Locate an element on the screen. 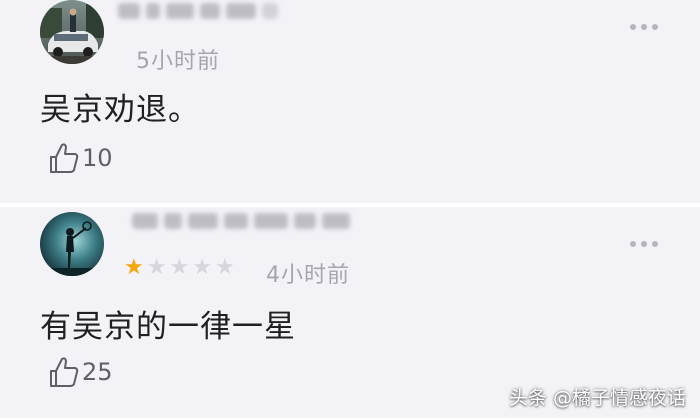 This screenshot has height=418, width=700. star-filled-icon: ★ is located at coordinates (134, 267).